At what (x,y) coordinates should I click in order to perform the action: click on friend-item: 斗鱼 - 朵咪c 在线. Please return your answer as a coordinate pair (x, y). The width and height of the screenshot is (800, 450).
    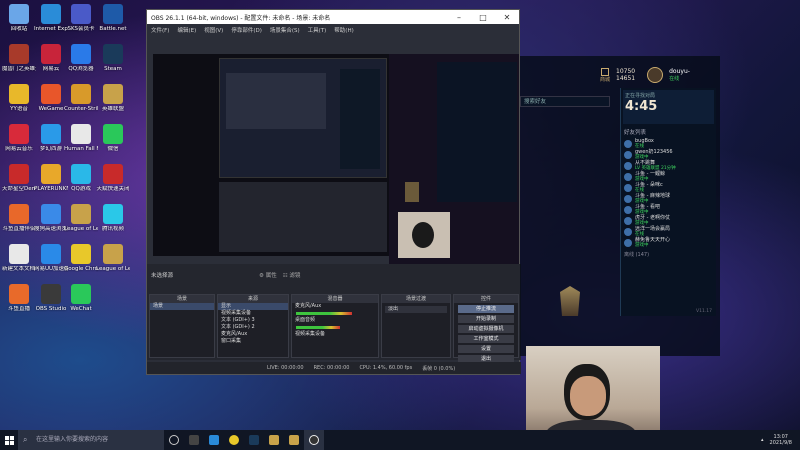
    Looking at the image, I should click on (668, 187).